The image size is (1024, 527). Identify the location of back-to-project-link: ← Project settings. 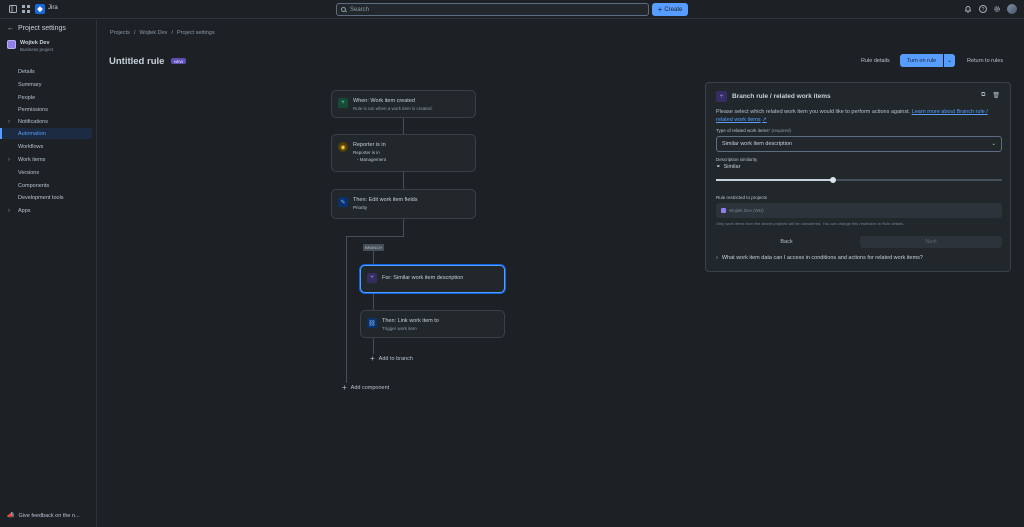
(36, 28).